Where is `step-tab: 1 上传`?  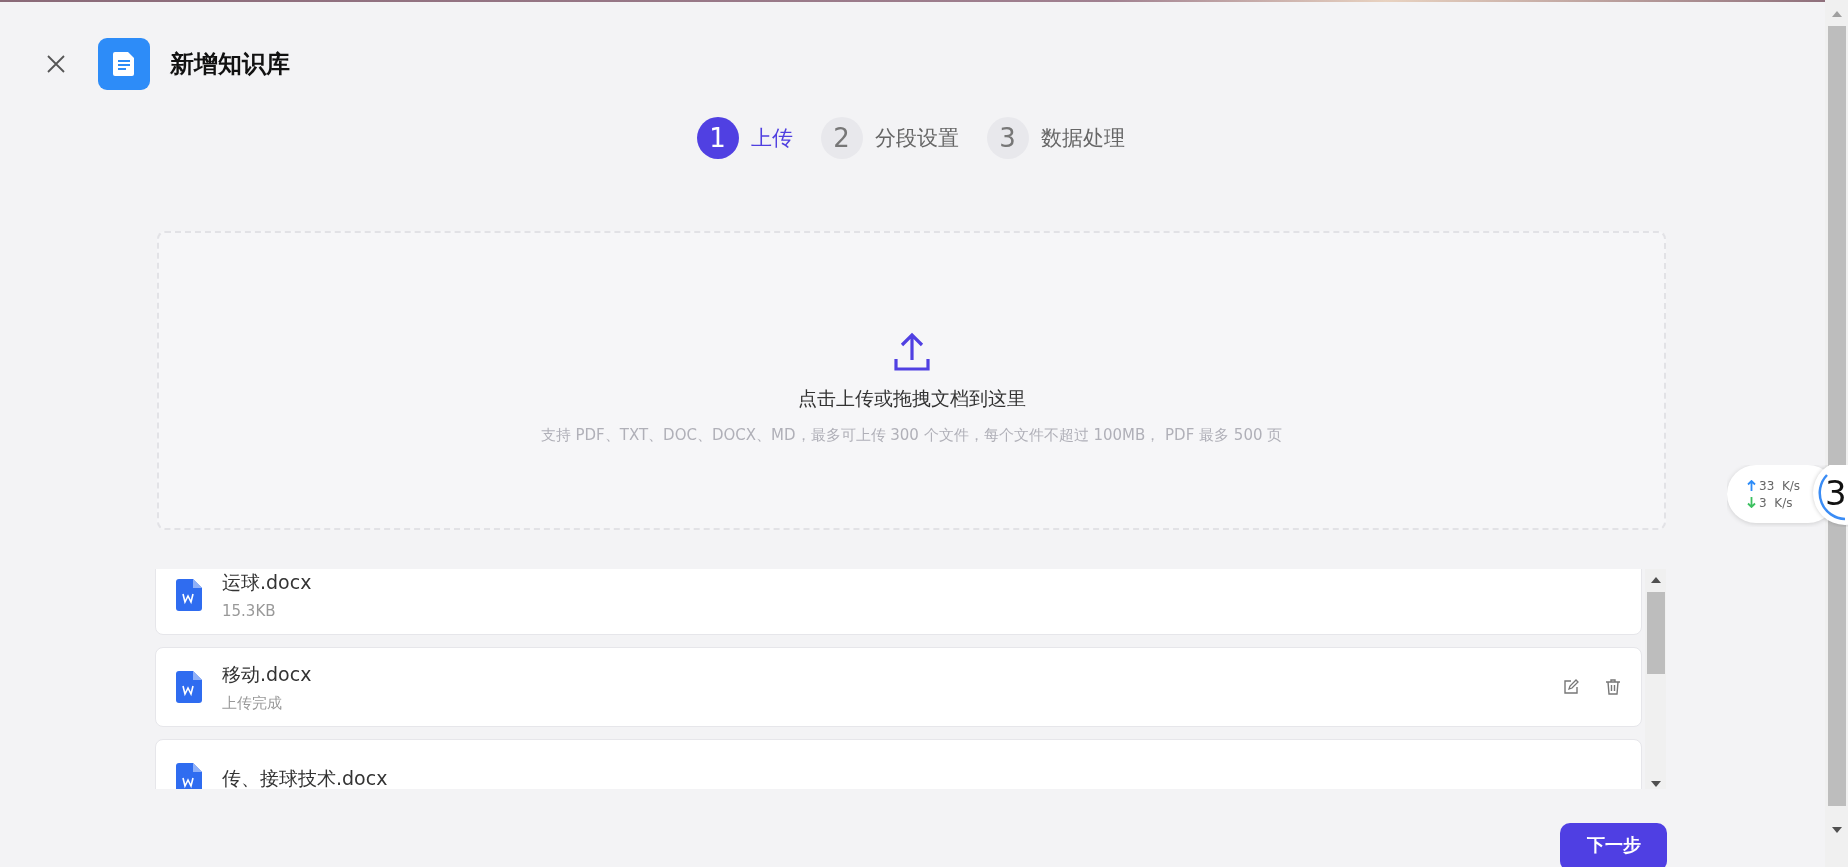 step-tab: 1 上传 is located at coordinates (744, 138).